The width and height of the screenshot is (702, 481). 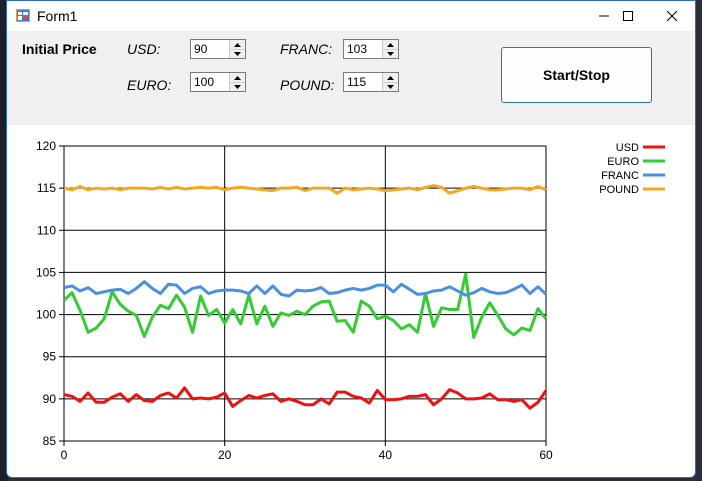 I want to click on euro-value: 100, so click(x=204, y=82).